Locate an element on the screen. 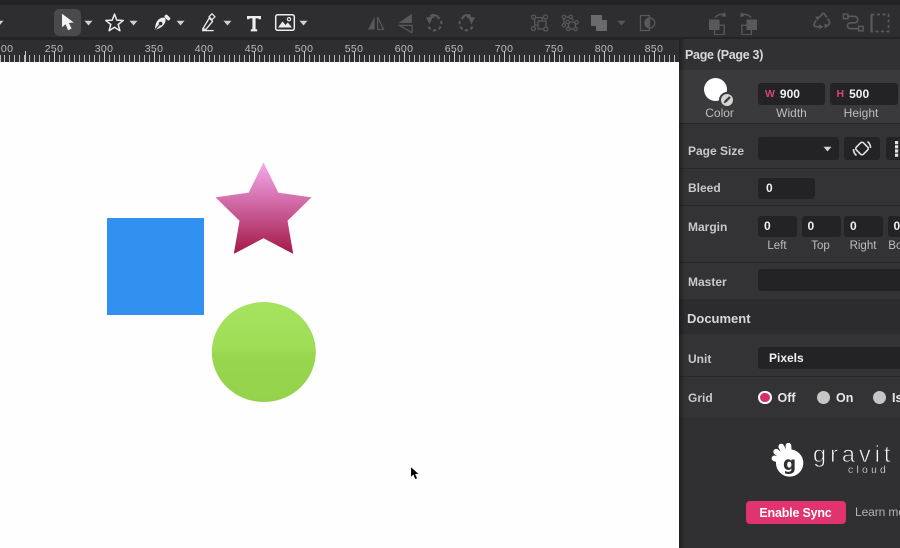 The width and height of the screenshot is (900, 548). margin-left-input: 0 is located at coordinates (777, 226).